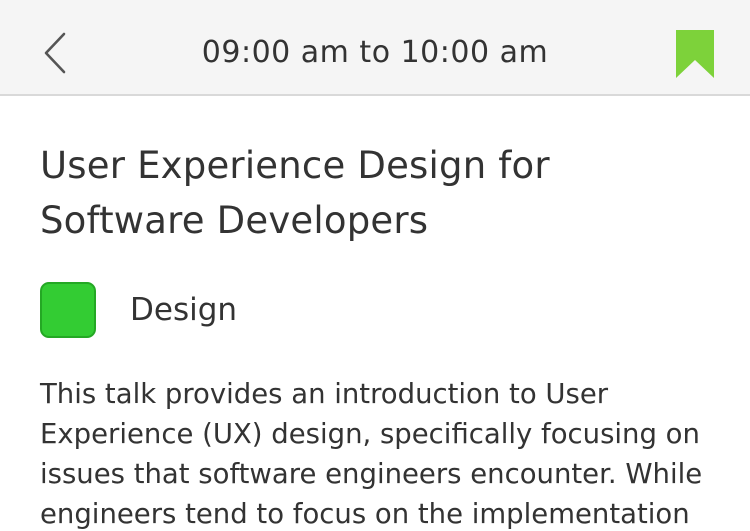 This screenshot has height=531, width=750. I want to click on track-color-swatch, so click(68, 310).